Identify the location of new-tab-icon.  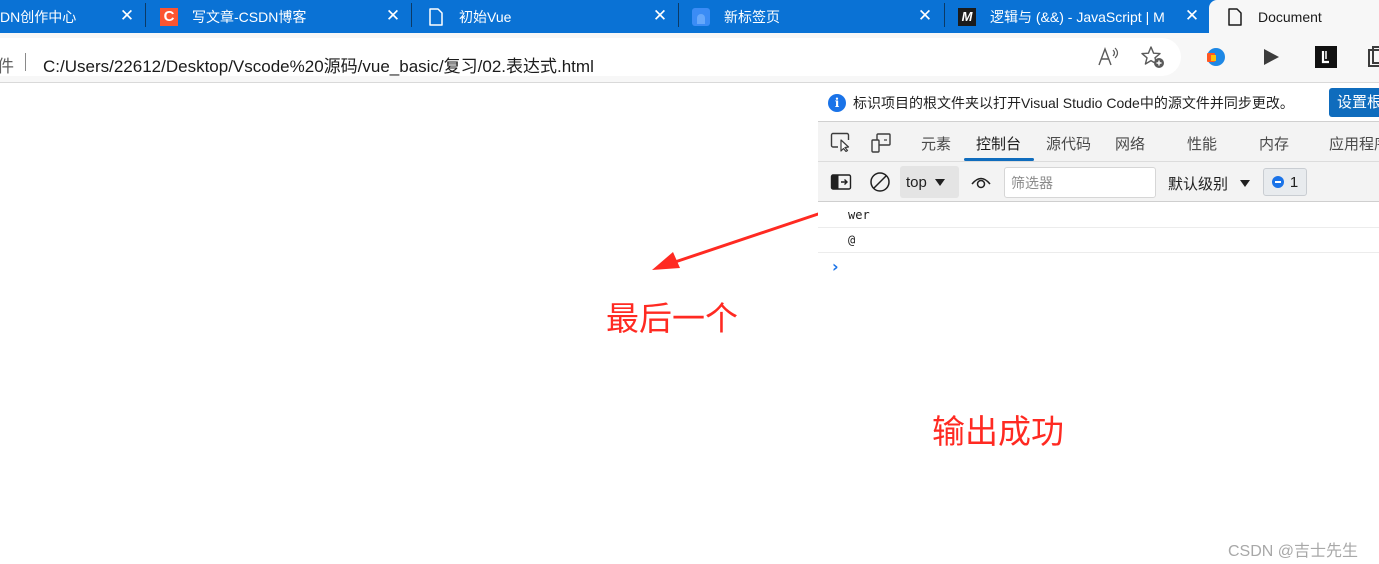
(701, 16).